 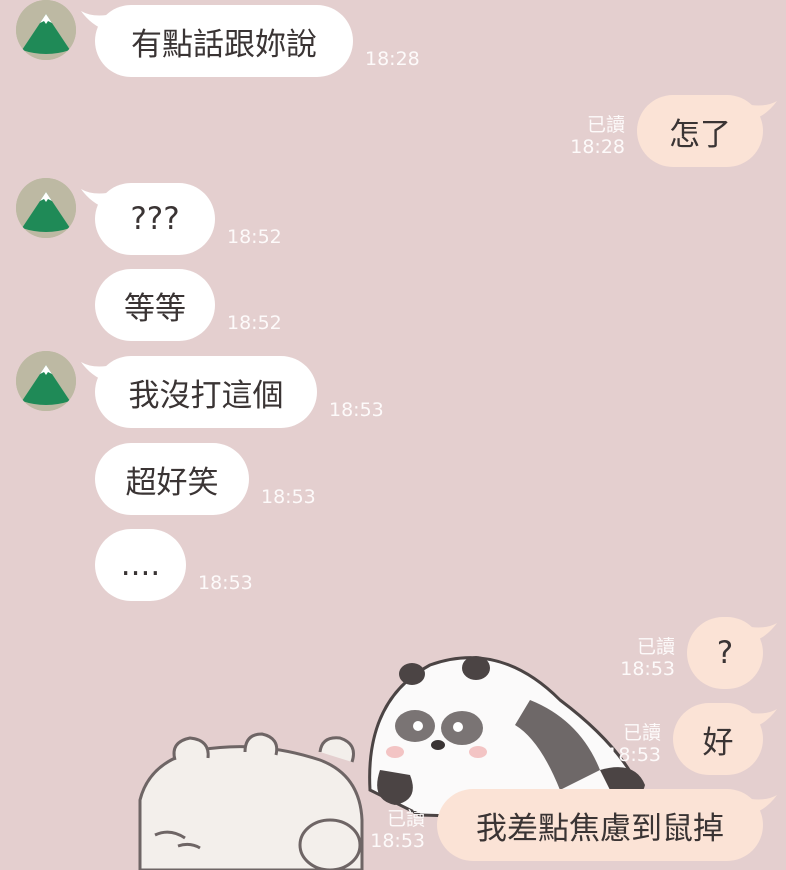 What do you see at coordinates (206, 392) in the screenshot?
I see `incoming-message-bubble: 我沒打這個` at bounding box center [206, 392].